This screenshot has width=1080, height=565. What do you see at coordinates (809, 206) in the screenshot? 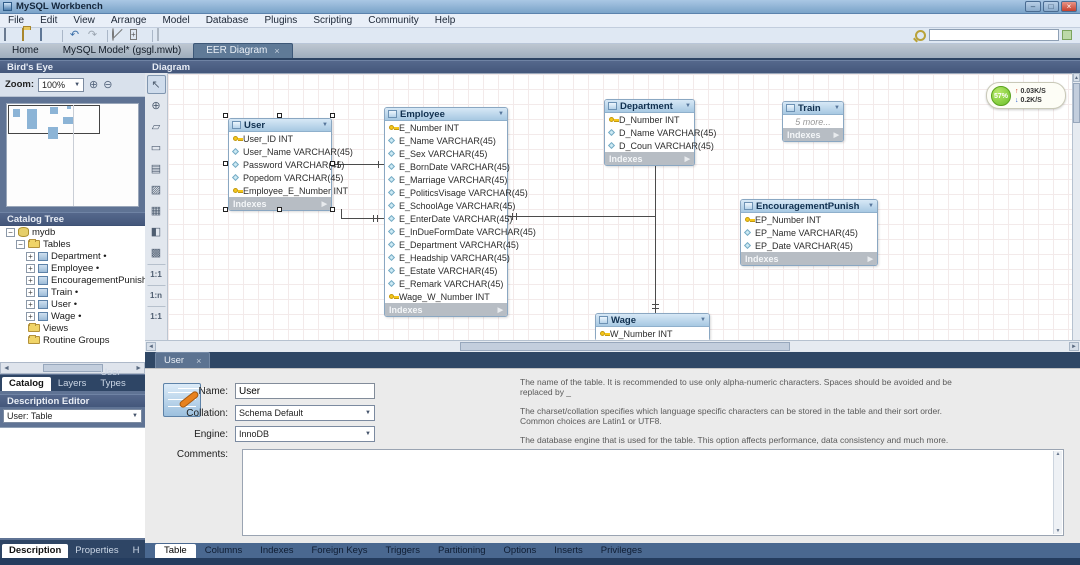
I see `table-header: EncouragementPunish ▼` at bounding box center [809, 206].